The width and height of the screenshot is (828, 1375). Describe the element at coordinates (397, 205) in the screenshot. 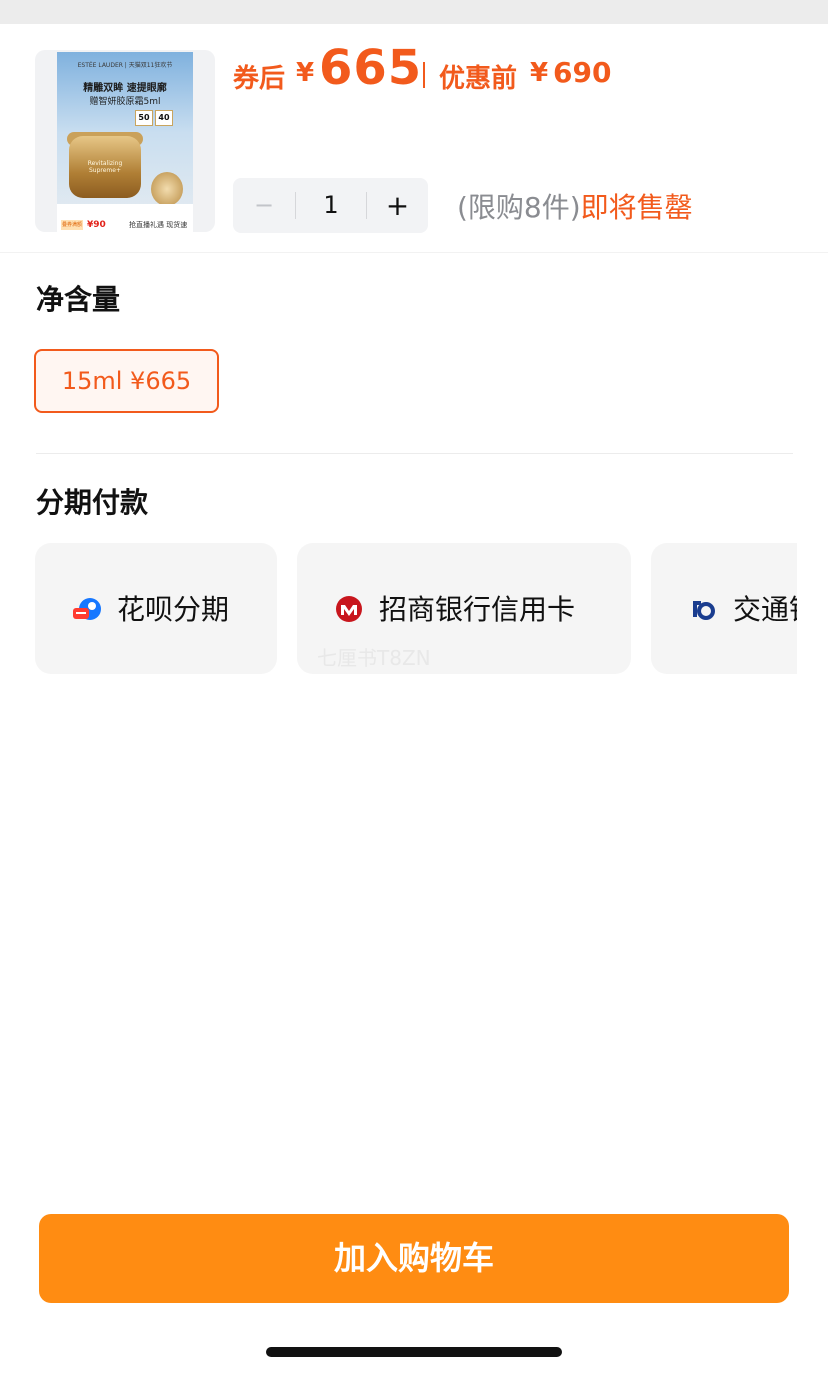

I see `increase-button: +` at that location.